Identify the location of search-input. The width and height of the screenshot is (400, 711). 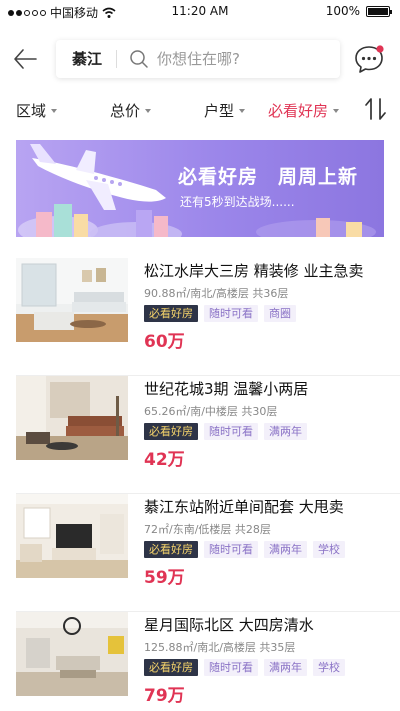
(242, 59).